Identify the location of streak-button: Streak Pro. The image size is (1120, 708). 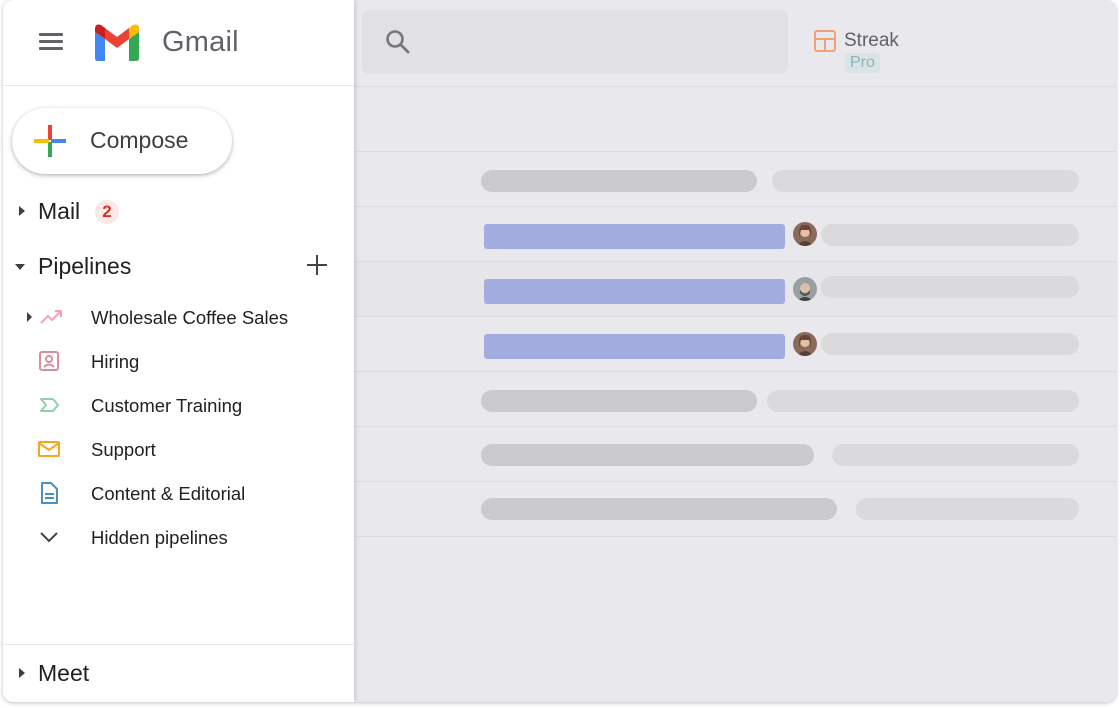
(864, 51).